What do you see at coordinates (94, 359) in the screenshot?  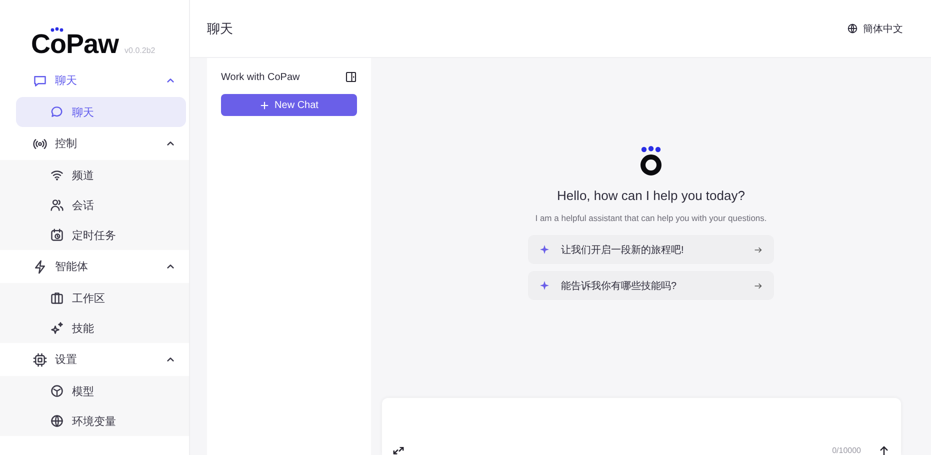 I see `menu-group: 设置` at bounding box center [94, 359].